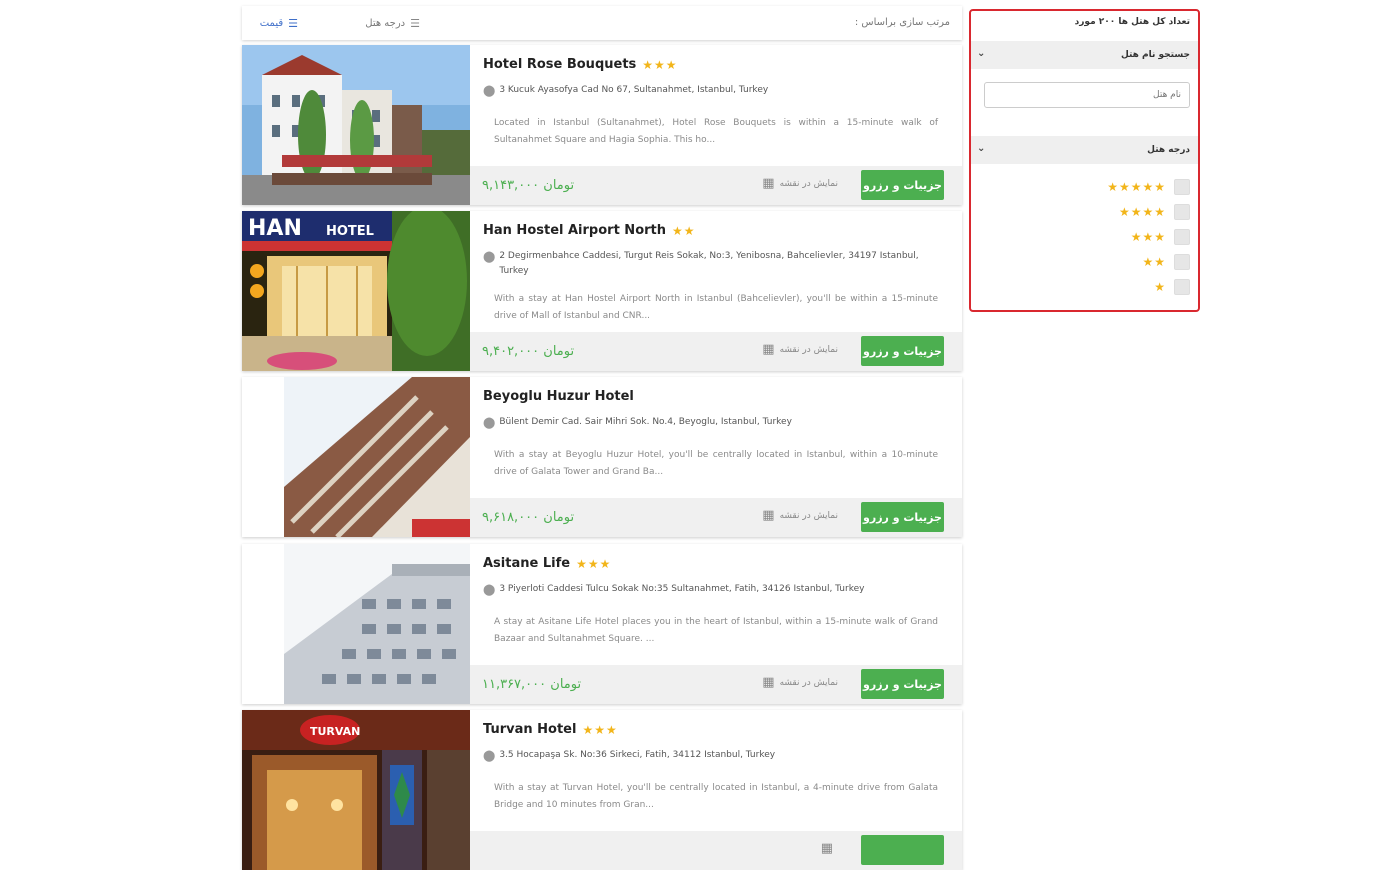 The image size is (1392, 870). What do you see at coordinates (271, 23) in the screenshot?
I see `sort-by-price-label: قیمت` at bounding box center [271, 23].